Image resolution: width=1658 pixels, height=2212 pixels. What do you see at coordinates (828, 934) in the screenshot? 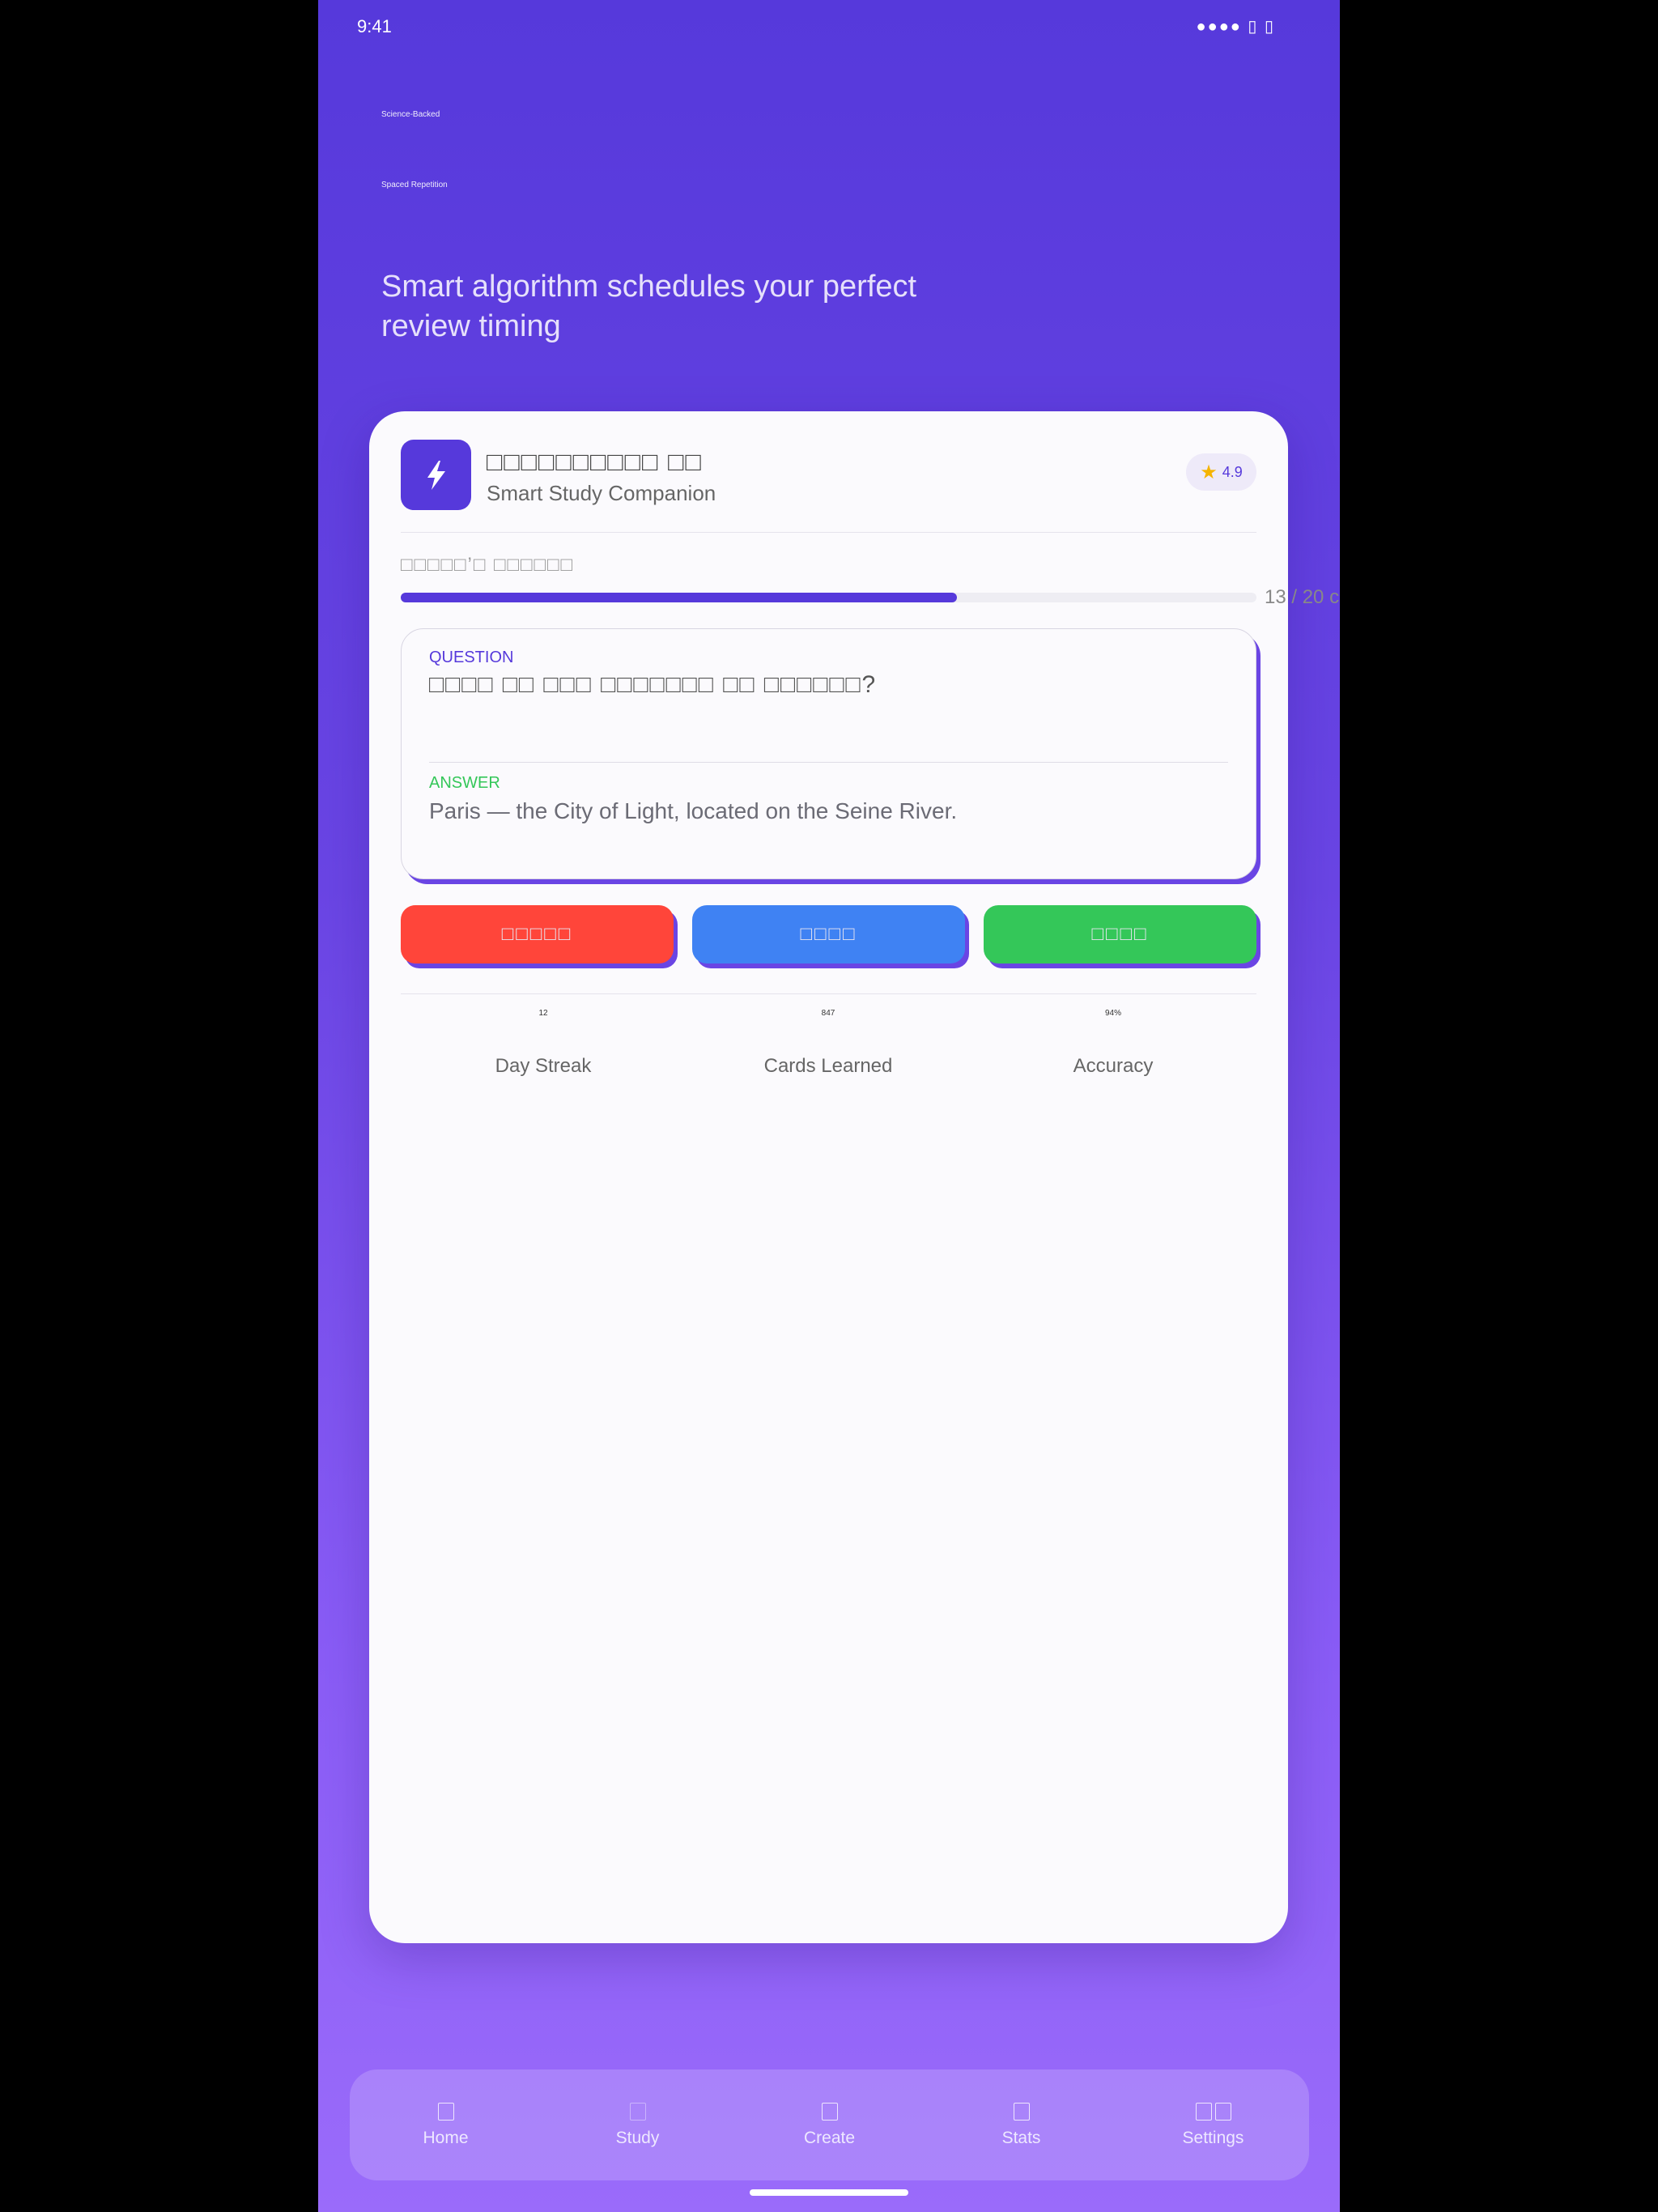
I see `good-button: □□□□` at bounding box center [828, 934].